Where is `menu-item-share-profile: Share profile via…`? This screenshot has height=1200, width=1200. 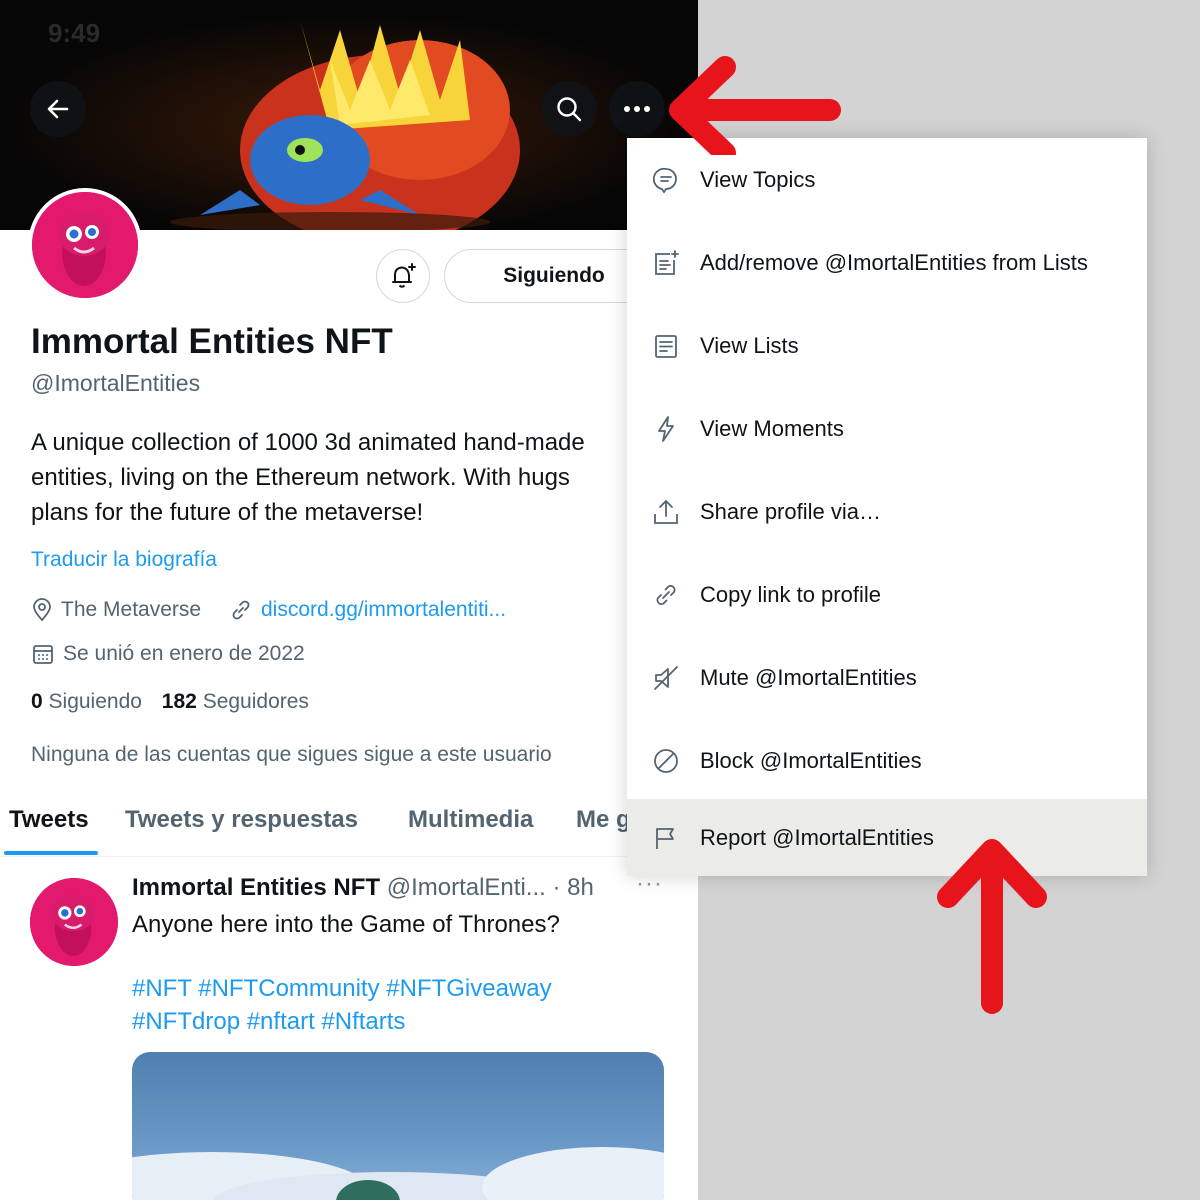 menu-item-share-profile: Share profile via… is located at coordinates (887, 511).